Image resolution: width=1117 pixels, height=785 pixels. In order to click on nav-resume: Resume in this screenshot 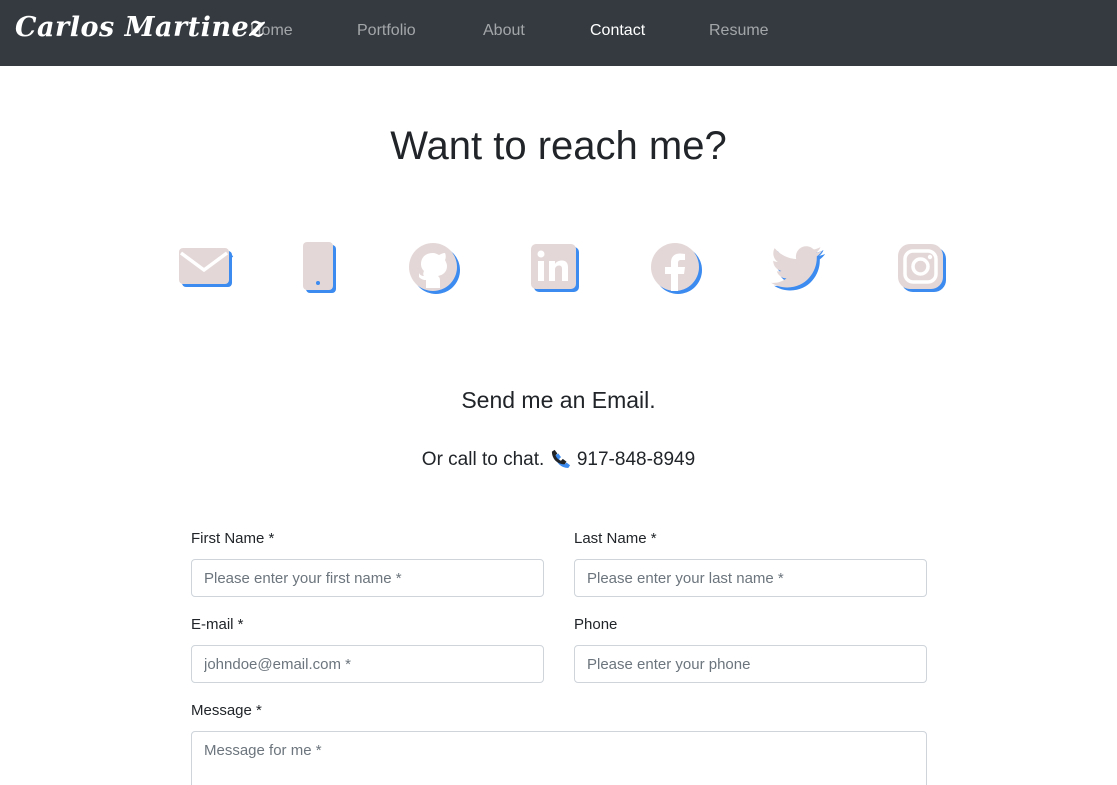, I will do `click(739, 31)`.